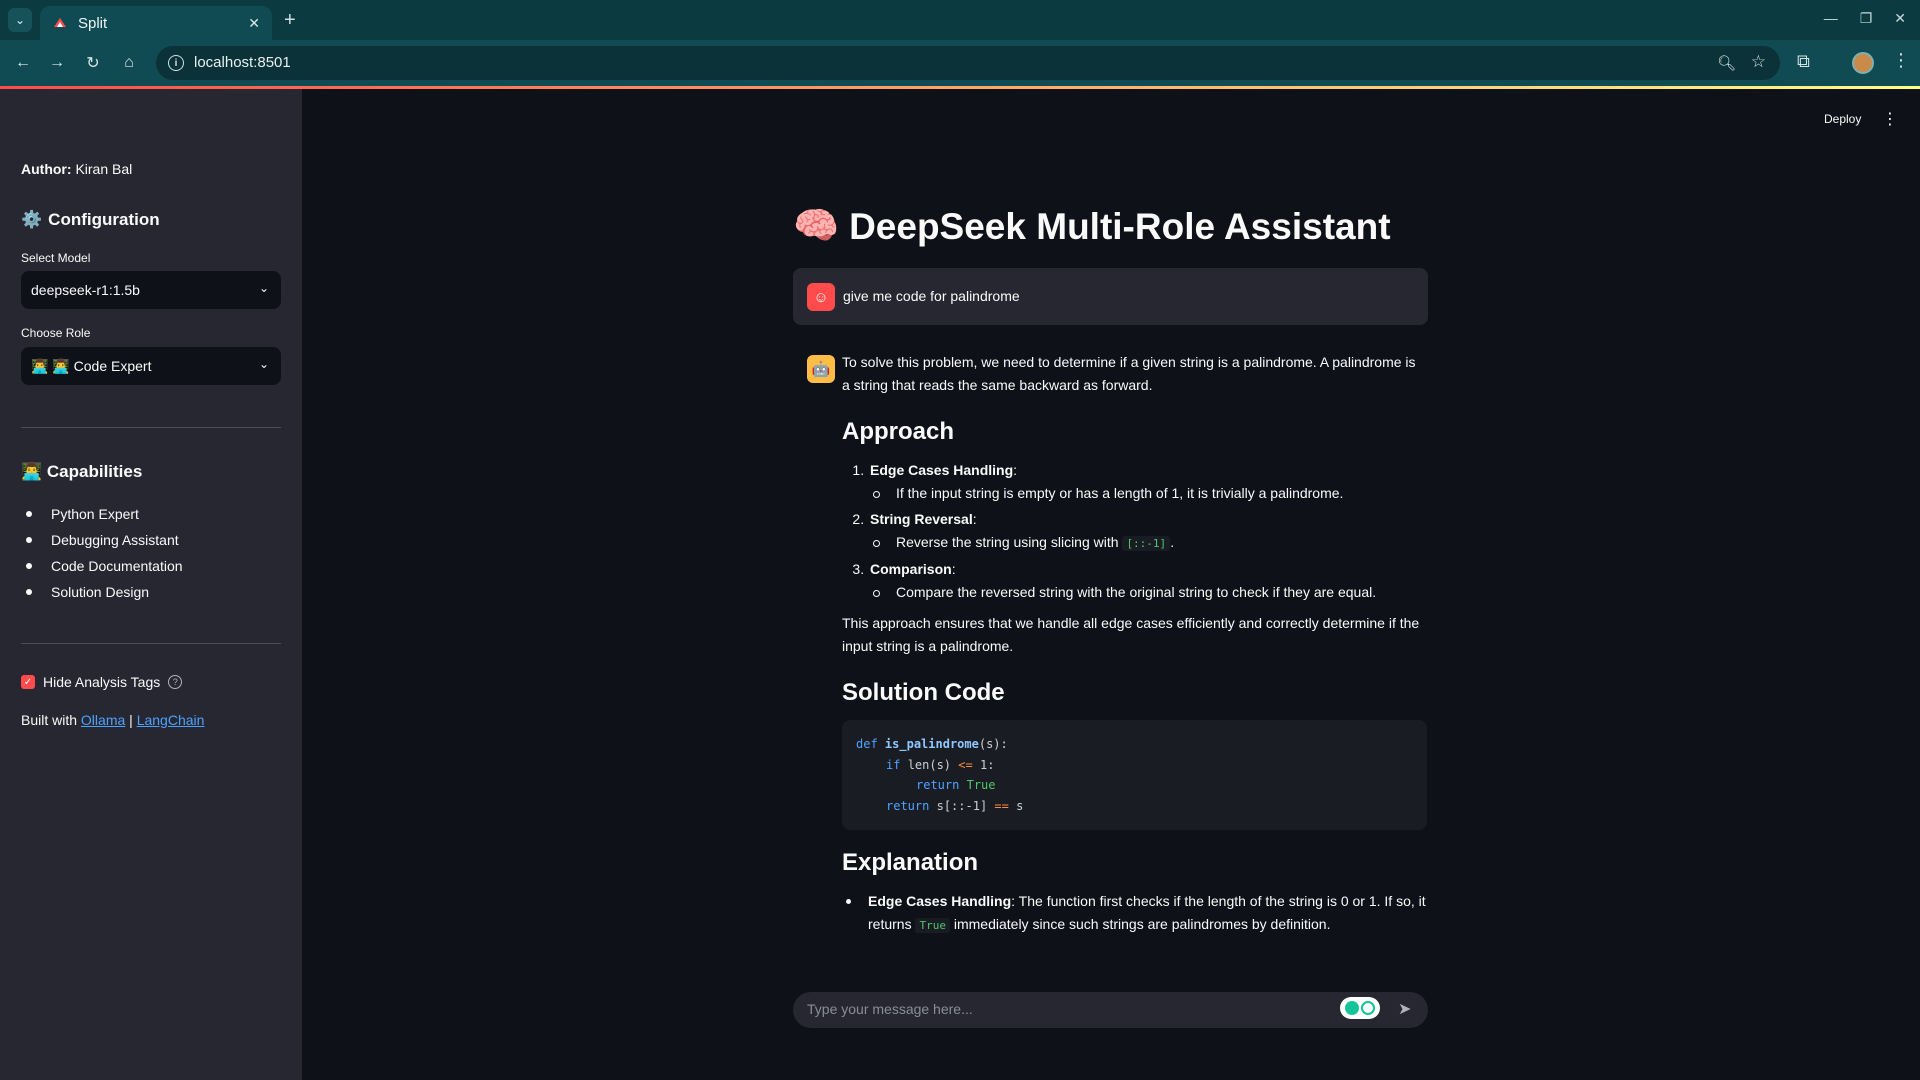  Describe the element at coordinates (46, 169) in the screenshot. I see `author-label: Author:` at that location.